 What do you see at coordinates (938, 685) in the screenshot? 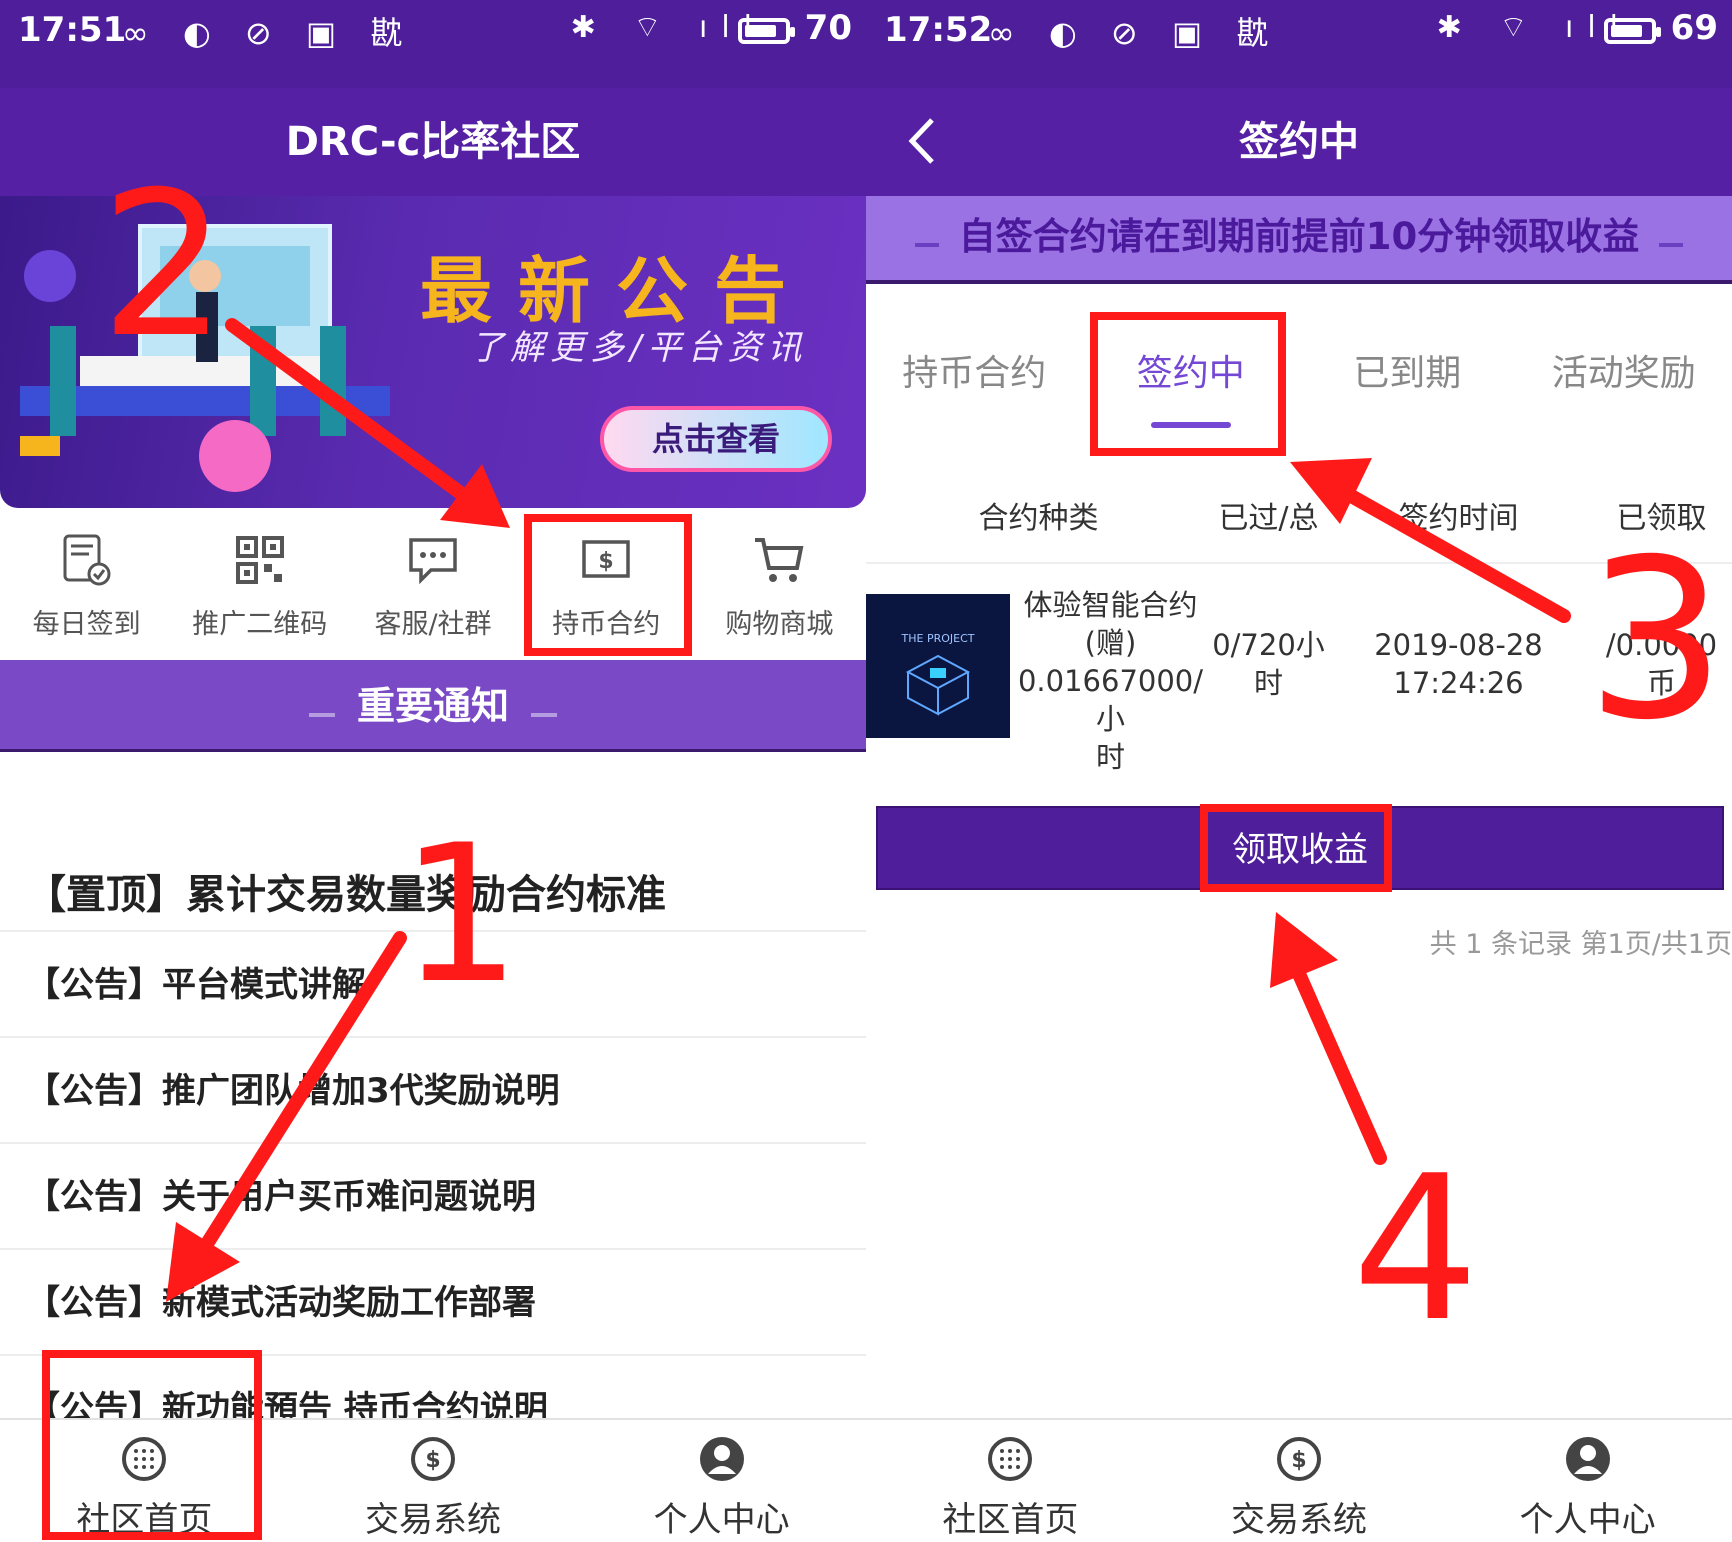
I see `server-cube-icon` at bounding box center [938, 685].